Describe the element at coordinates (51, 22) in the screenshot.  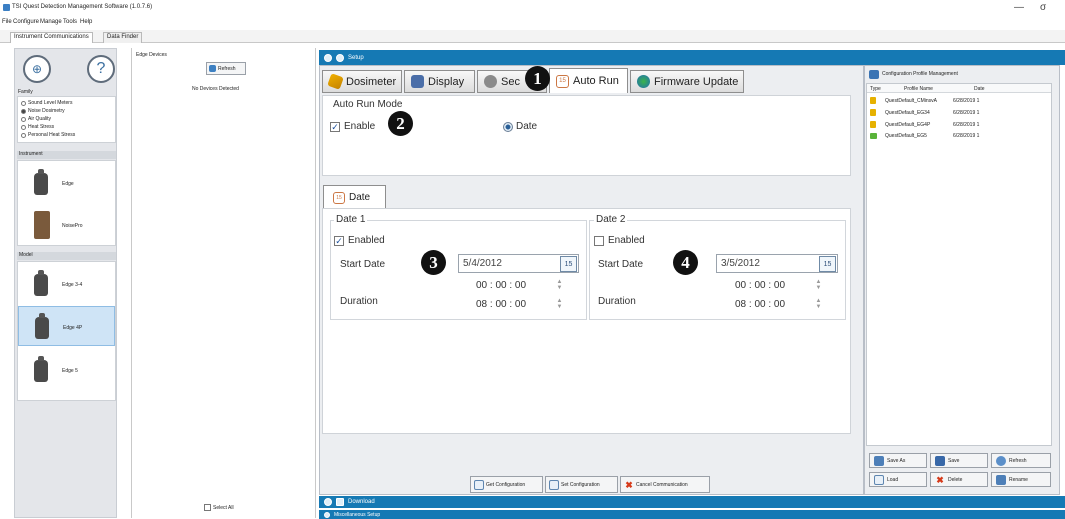
I see `menu-manage: Manage` at that location.